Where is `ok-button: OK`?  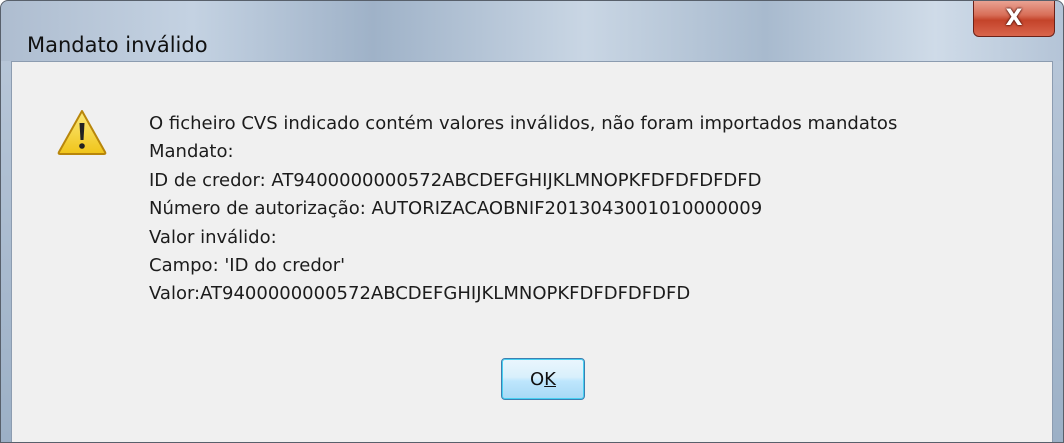
ok-button: OK is located at coordinates (543, 379).